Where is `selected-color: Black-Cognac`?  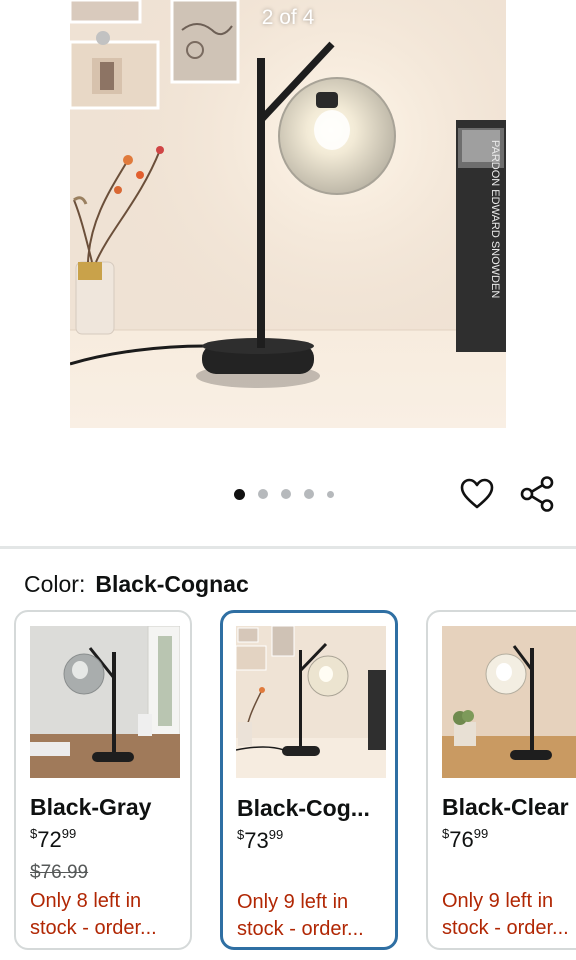 selected-color: Black-Cognac is located at coordinates (172, 584).